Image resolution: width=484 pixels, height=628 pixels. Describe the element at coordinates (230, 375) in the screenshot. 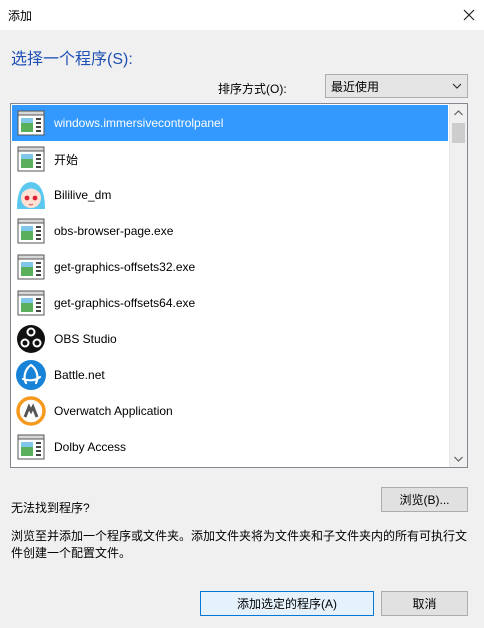

I see `program-row: Battle.net` at that location.